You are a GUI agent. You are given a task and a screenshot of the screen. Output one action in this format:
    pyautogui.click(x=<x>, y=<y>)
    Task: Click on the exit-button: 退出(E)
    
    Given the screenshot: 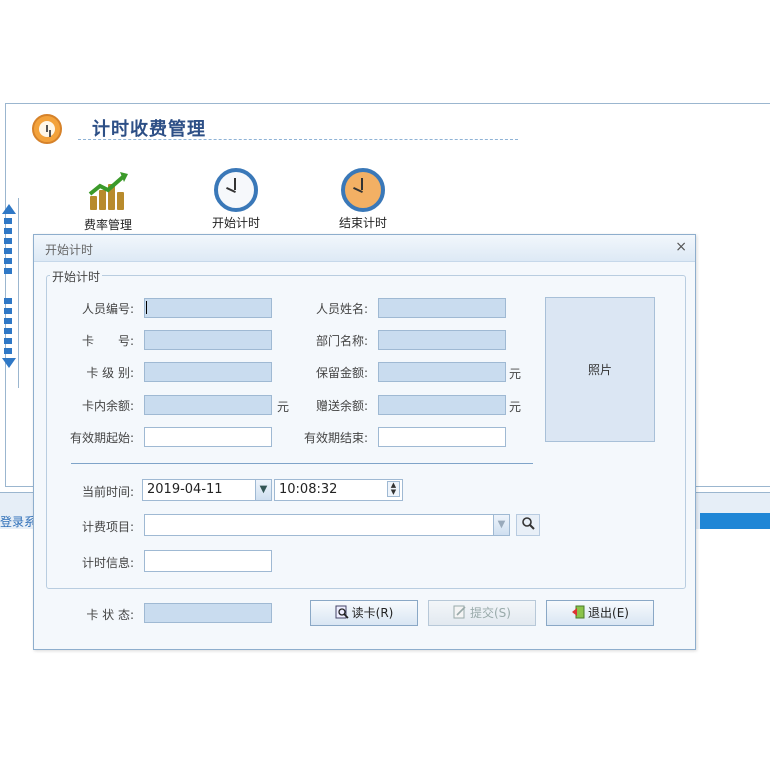 What is the action you would take?
    pyautogui.click(x=600, y=613)
    